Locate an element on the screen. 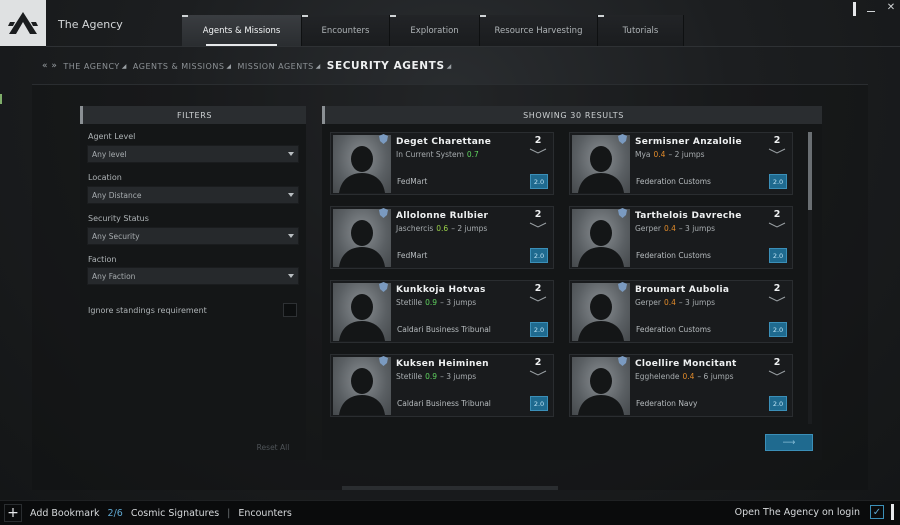  agent-system: Mya is located at coordinates (643, 154).